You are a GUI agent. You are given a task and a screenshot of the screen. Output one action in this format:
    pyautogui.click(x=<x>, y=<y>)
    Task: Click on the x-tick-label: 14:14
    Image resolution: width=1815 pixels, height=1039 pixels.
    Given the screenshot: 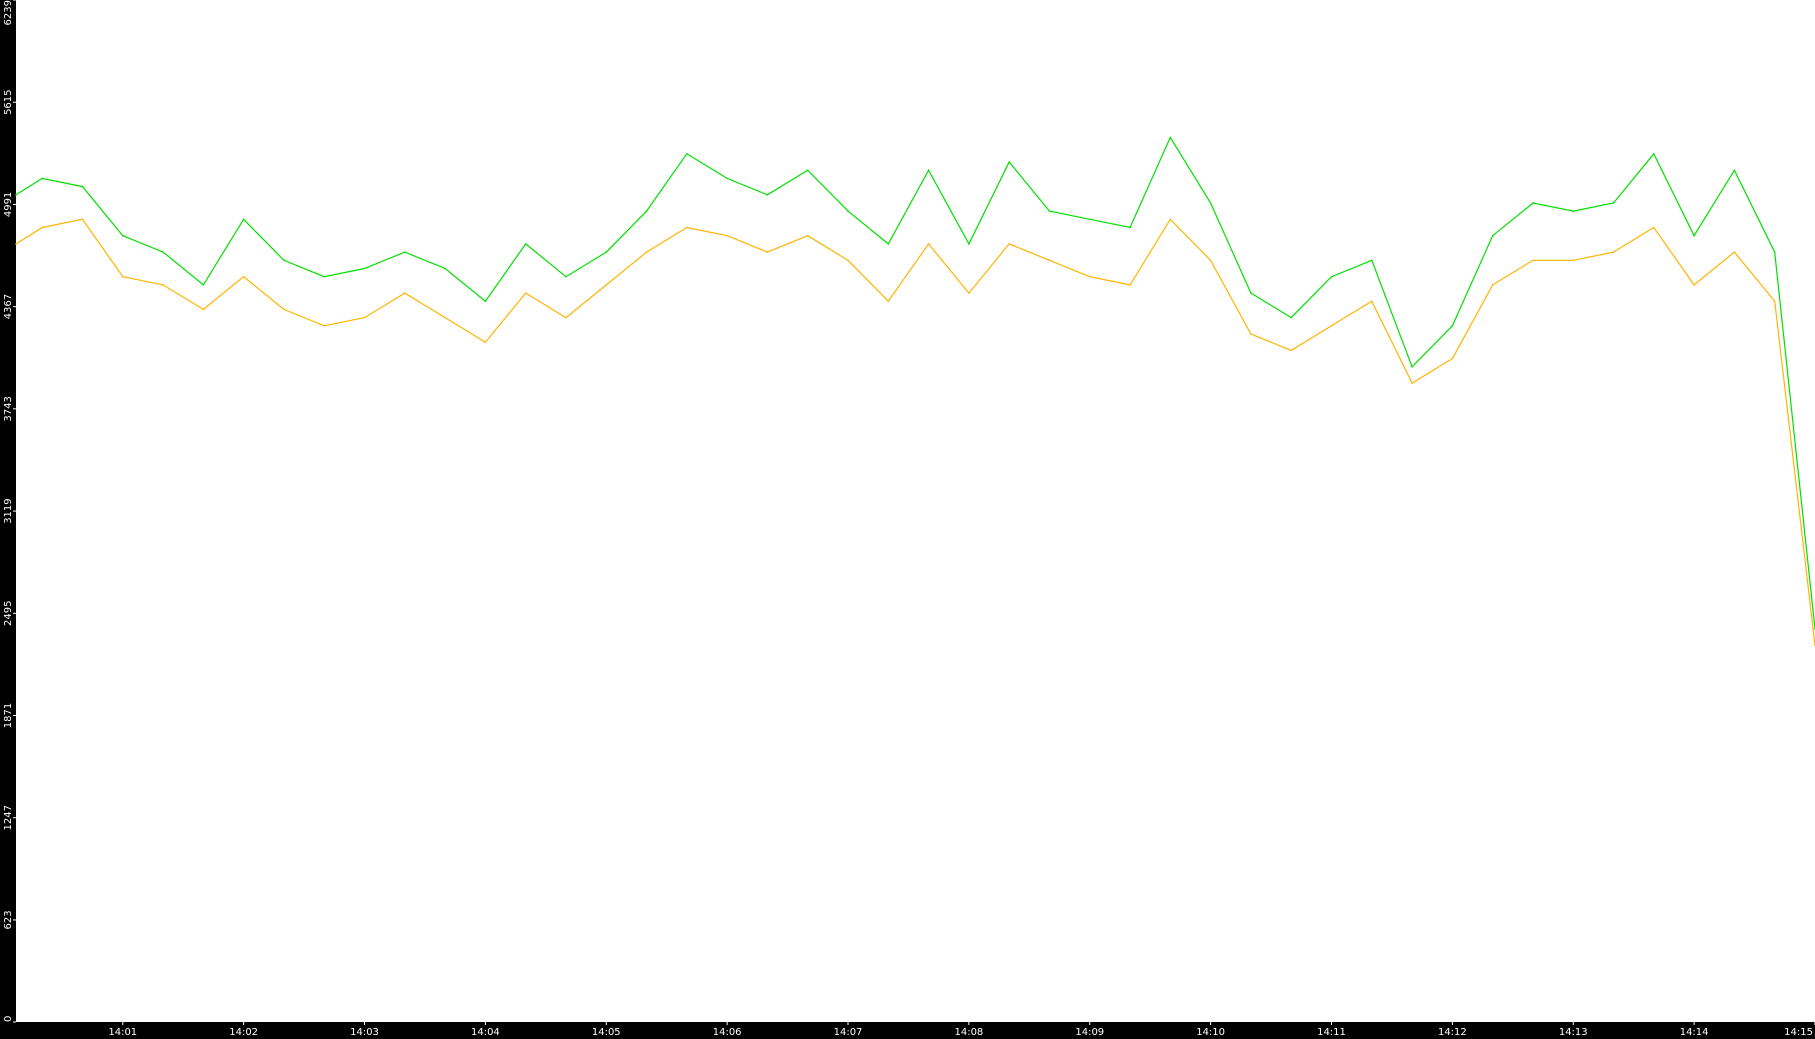 What is the action you would take?
    pyautogui.click(x=1694, y=1032)
    